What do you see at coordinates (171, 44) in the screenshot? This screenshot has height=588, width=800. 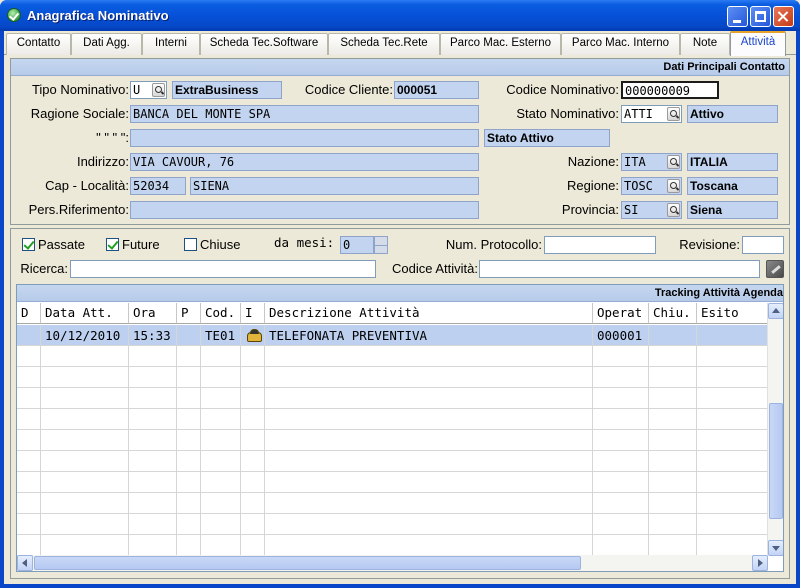 I see `tab-interni: Interni` at bounding box center [171, 44].